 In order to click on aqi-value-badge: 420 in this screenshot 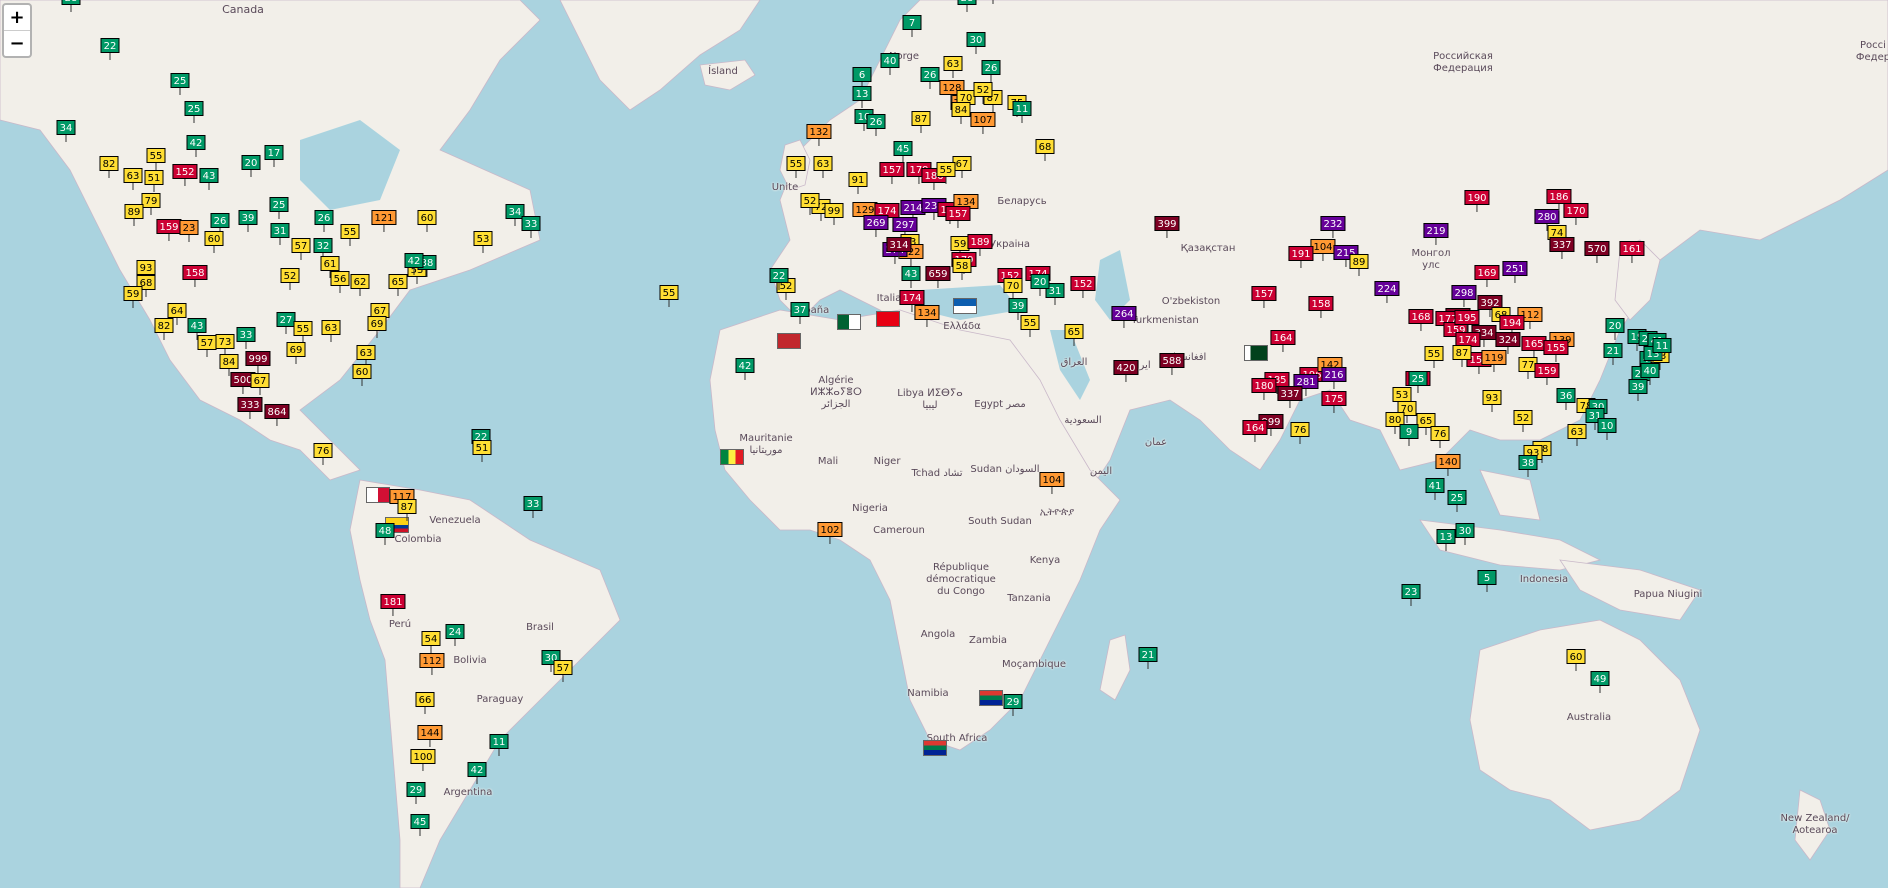, I will do `click(1126, 367)`.